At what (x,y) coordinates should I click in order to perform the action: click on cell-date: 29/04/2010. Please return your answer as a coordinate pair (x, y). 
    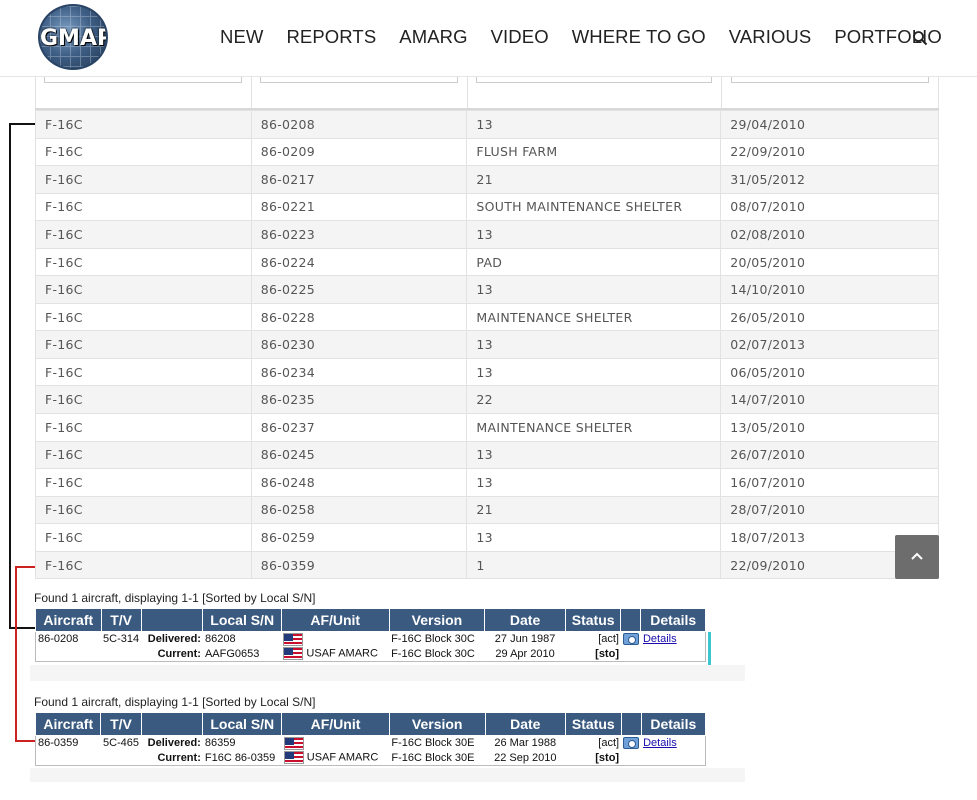
    Looking at the image, I should click on (829, 124).